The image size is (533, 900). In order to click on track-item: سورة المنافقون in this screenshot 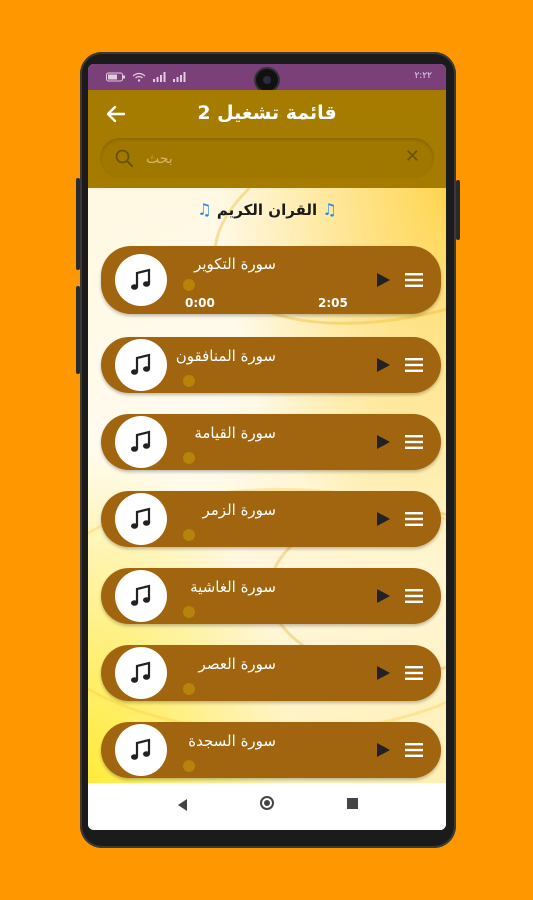, I will do `click(271, 365)`.